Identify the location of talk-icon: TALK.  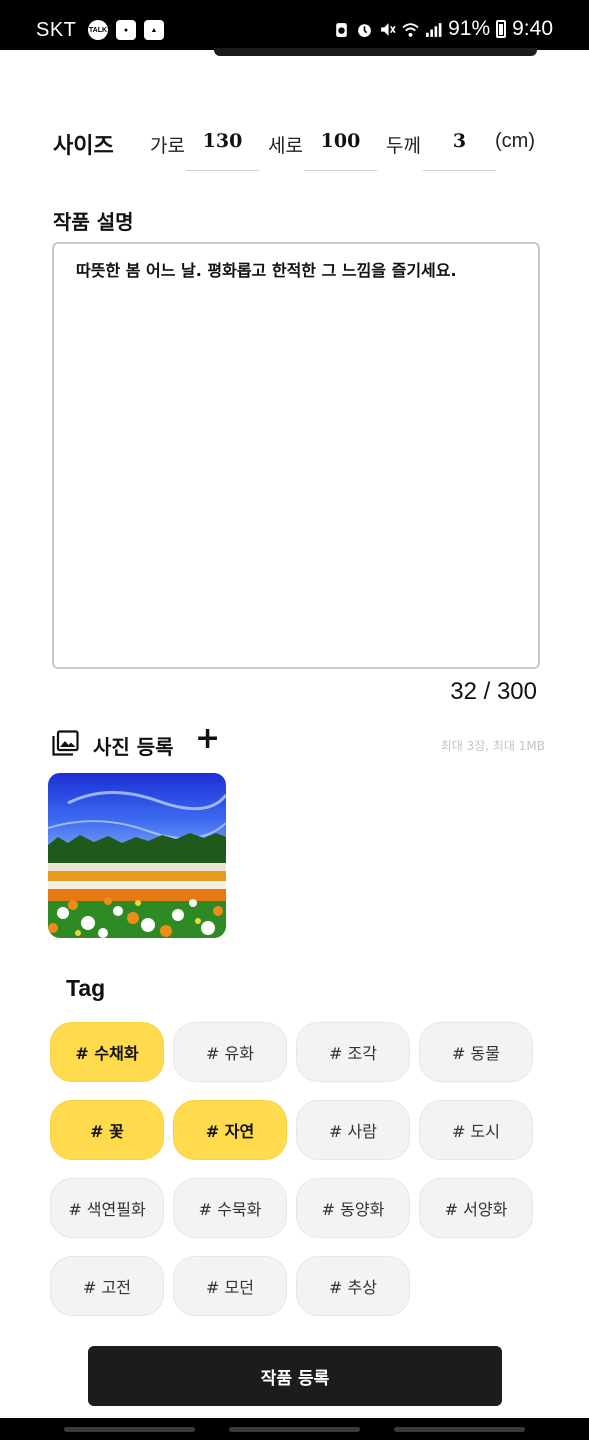
(98, 30).